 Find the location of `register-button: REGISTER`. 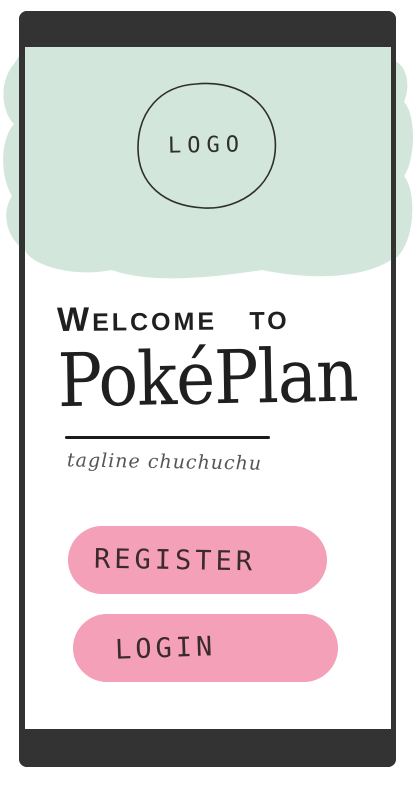

register-button: REGISTER is located at coordinates (197, 560).